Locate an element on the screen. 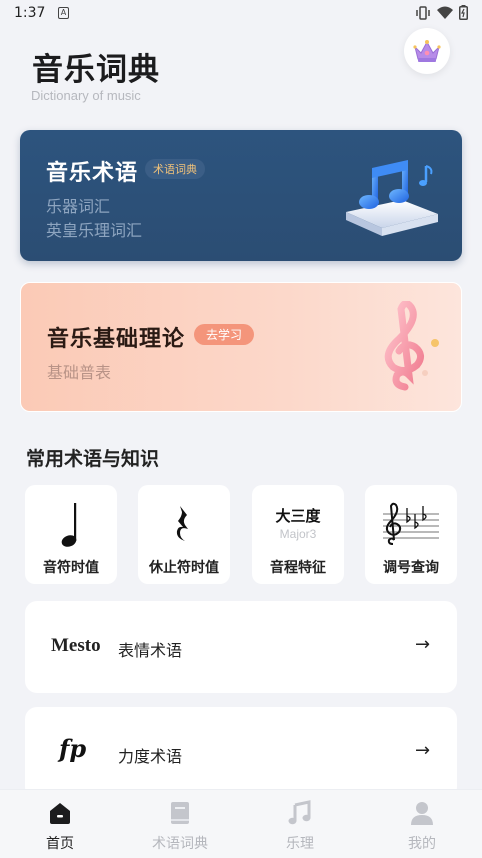 The height and width of the screenshot is (858, 482). page-title: 音乐词典 is located at coordinates (96, 70).